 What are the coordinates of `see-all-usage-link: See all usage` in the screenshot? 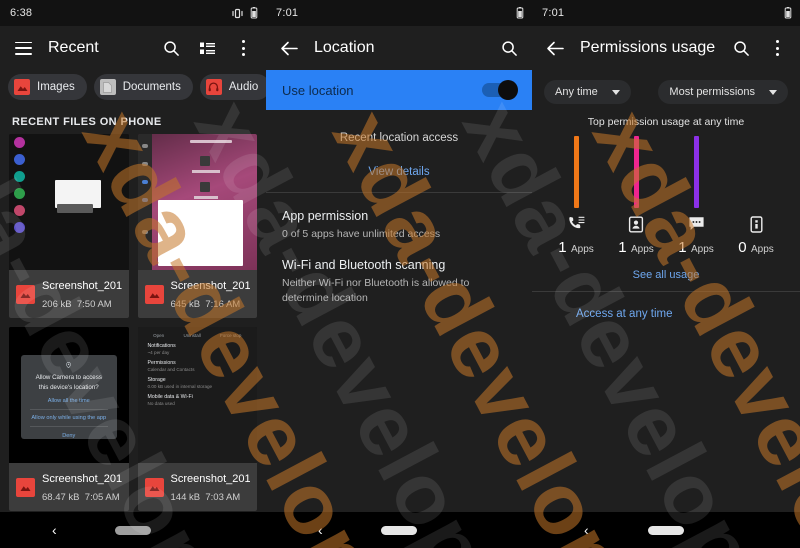 It's located at (666, 274).